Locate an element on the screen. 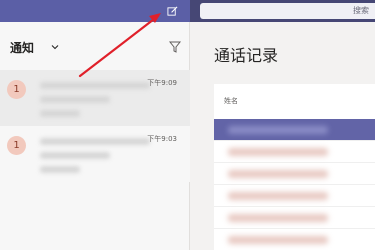 Image resolution: width=375 pixels, height=250 pixels. search-placeholder: 搜索 is located at coordinates (361, 10).